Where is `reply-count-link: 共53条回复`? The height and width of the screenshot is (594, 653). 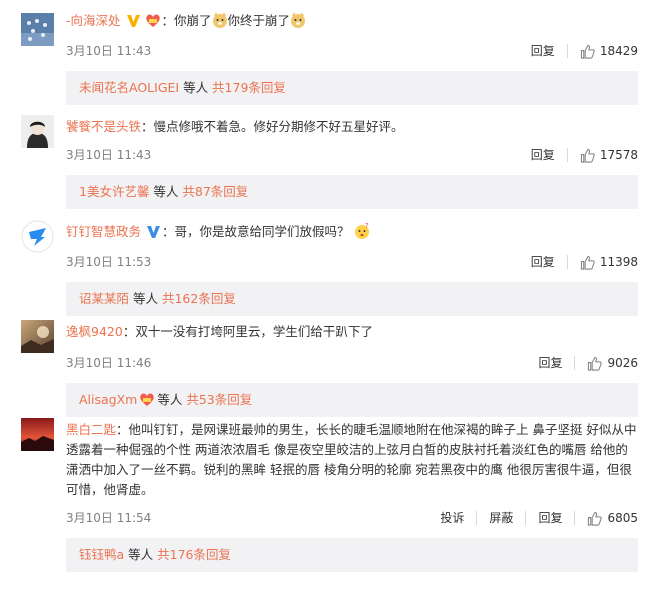 reply-count-link: 共53条回复 is located at coordinates (219, 399).